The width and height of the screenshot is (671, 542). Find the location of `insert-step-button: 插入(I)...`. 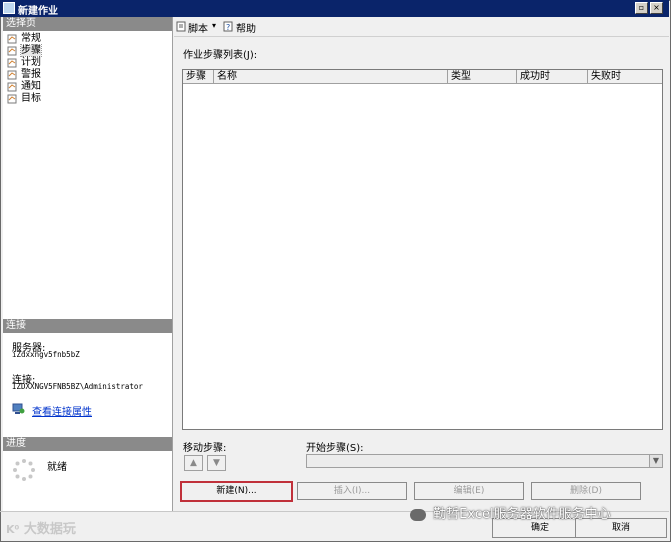

insert-step-button: 插入(I)... is located at coordinates (352, 491).